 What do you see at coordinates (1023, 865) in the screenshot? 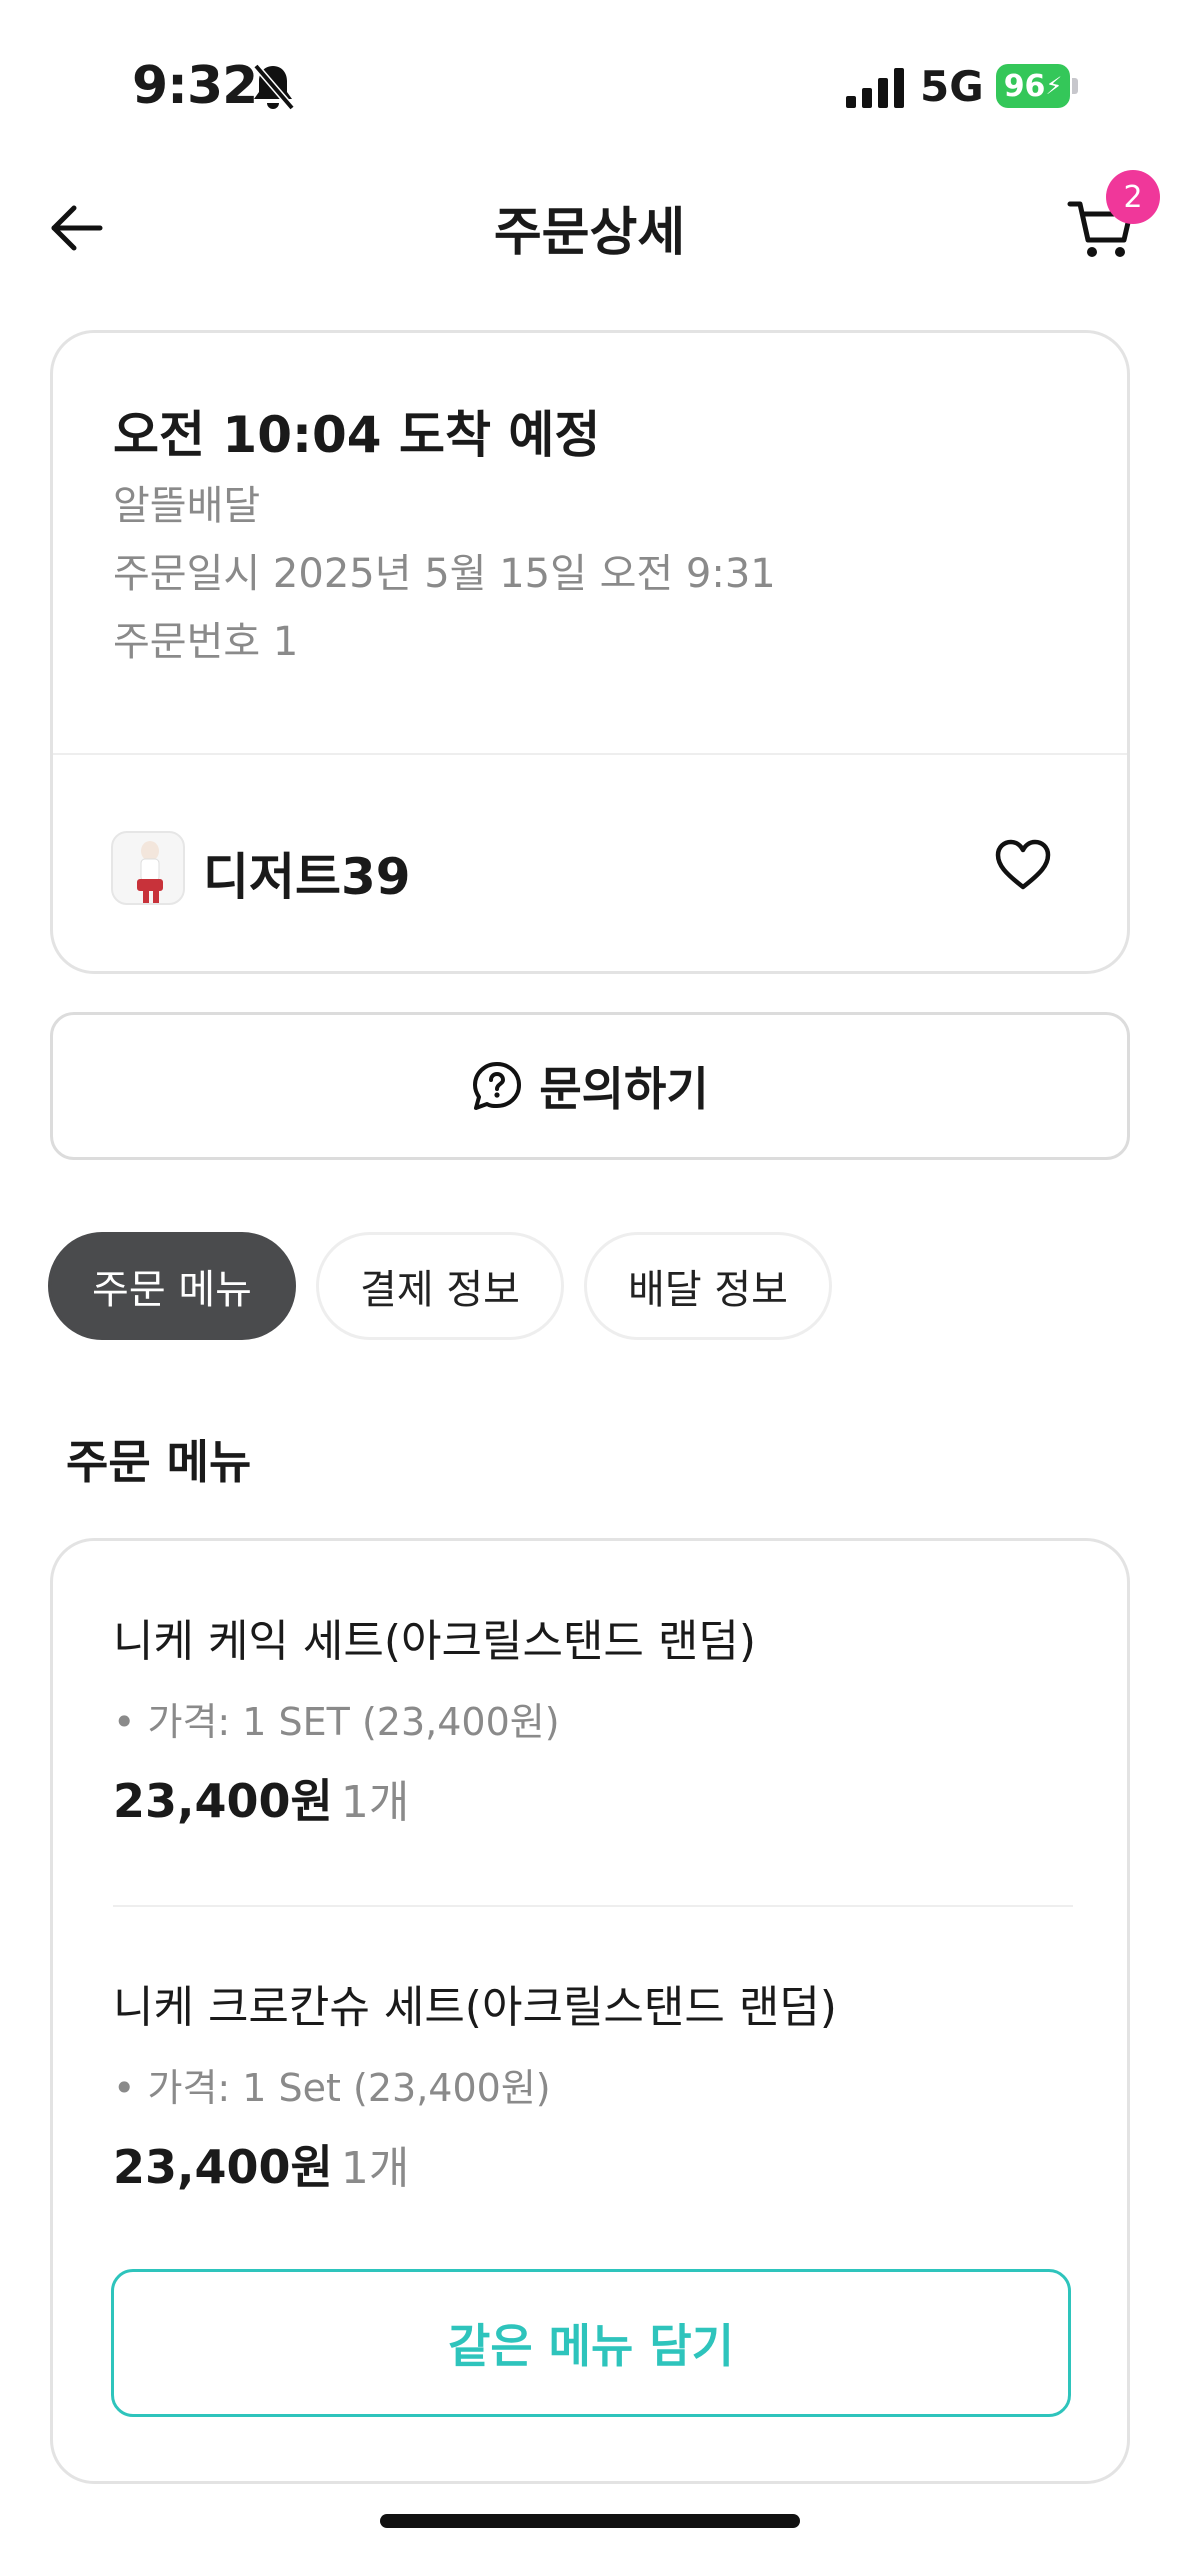
I see `heart-icon` at bounding box center [1023, 865].